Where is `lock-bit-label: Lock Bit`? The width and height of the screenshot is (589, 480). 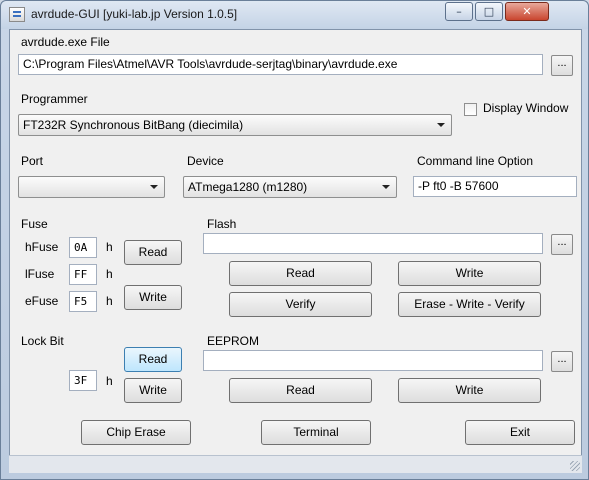
lock-bit-label: Lock Bit is located at coordinates (42, 341).